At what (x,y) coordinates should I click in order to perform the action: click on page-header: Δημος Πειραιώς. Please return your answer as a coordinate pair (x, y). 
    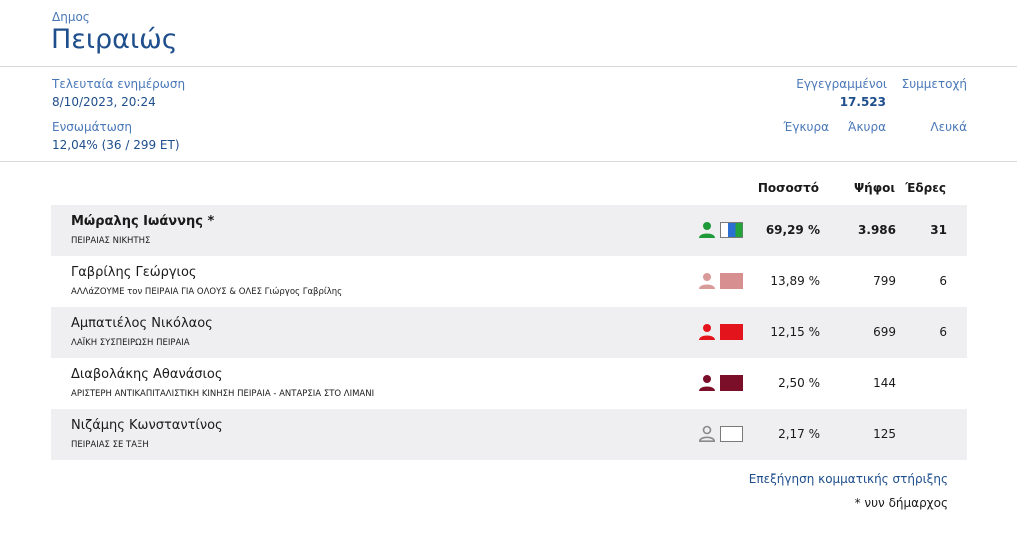
    Looking at the image, I should click on (508, 33).